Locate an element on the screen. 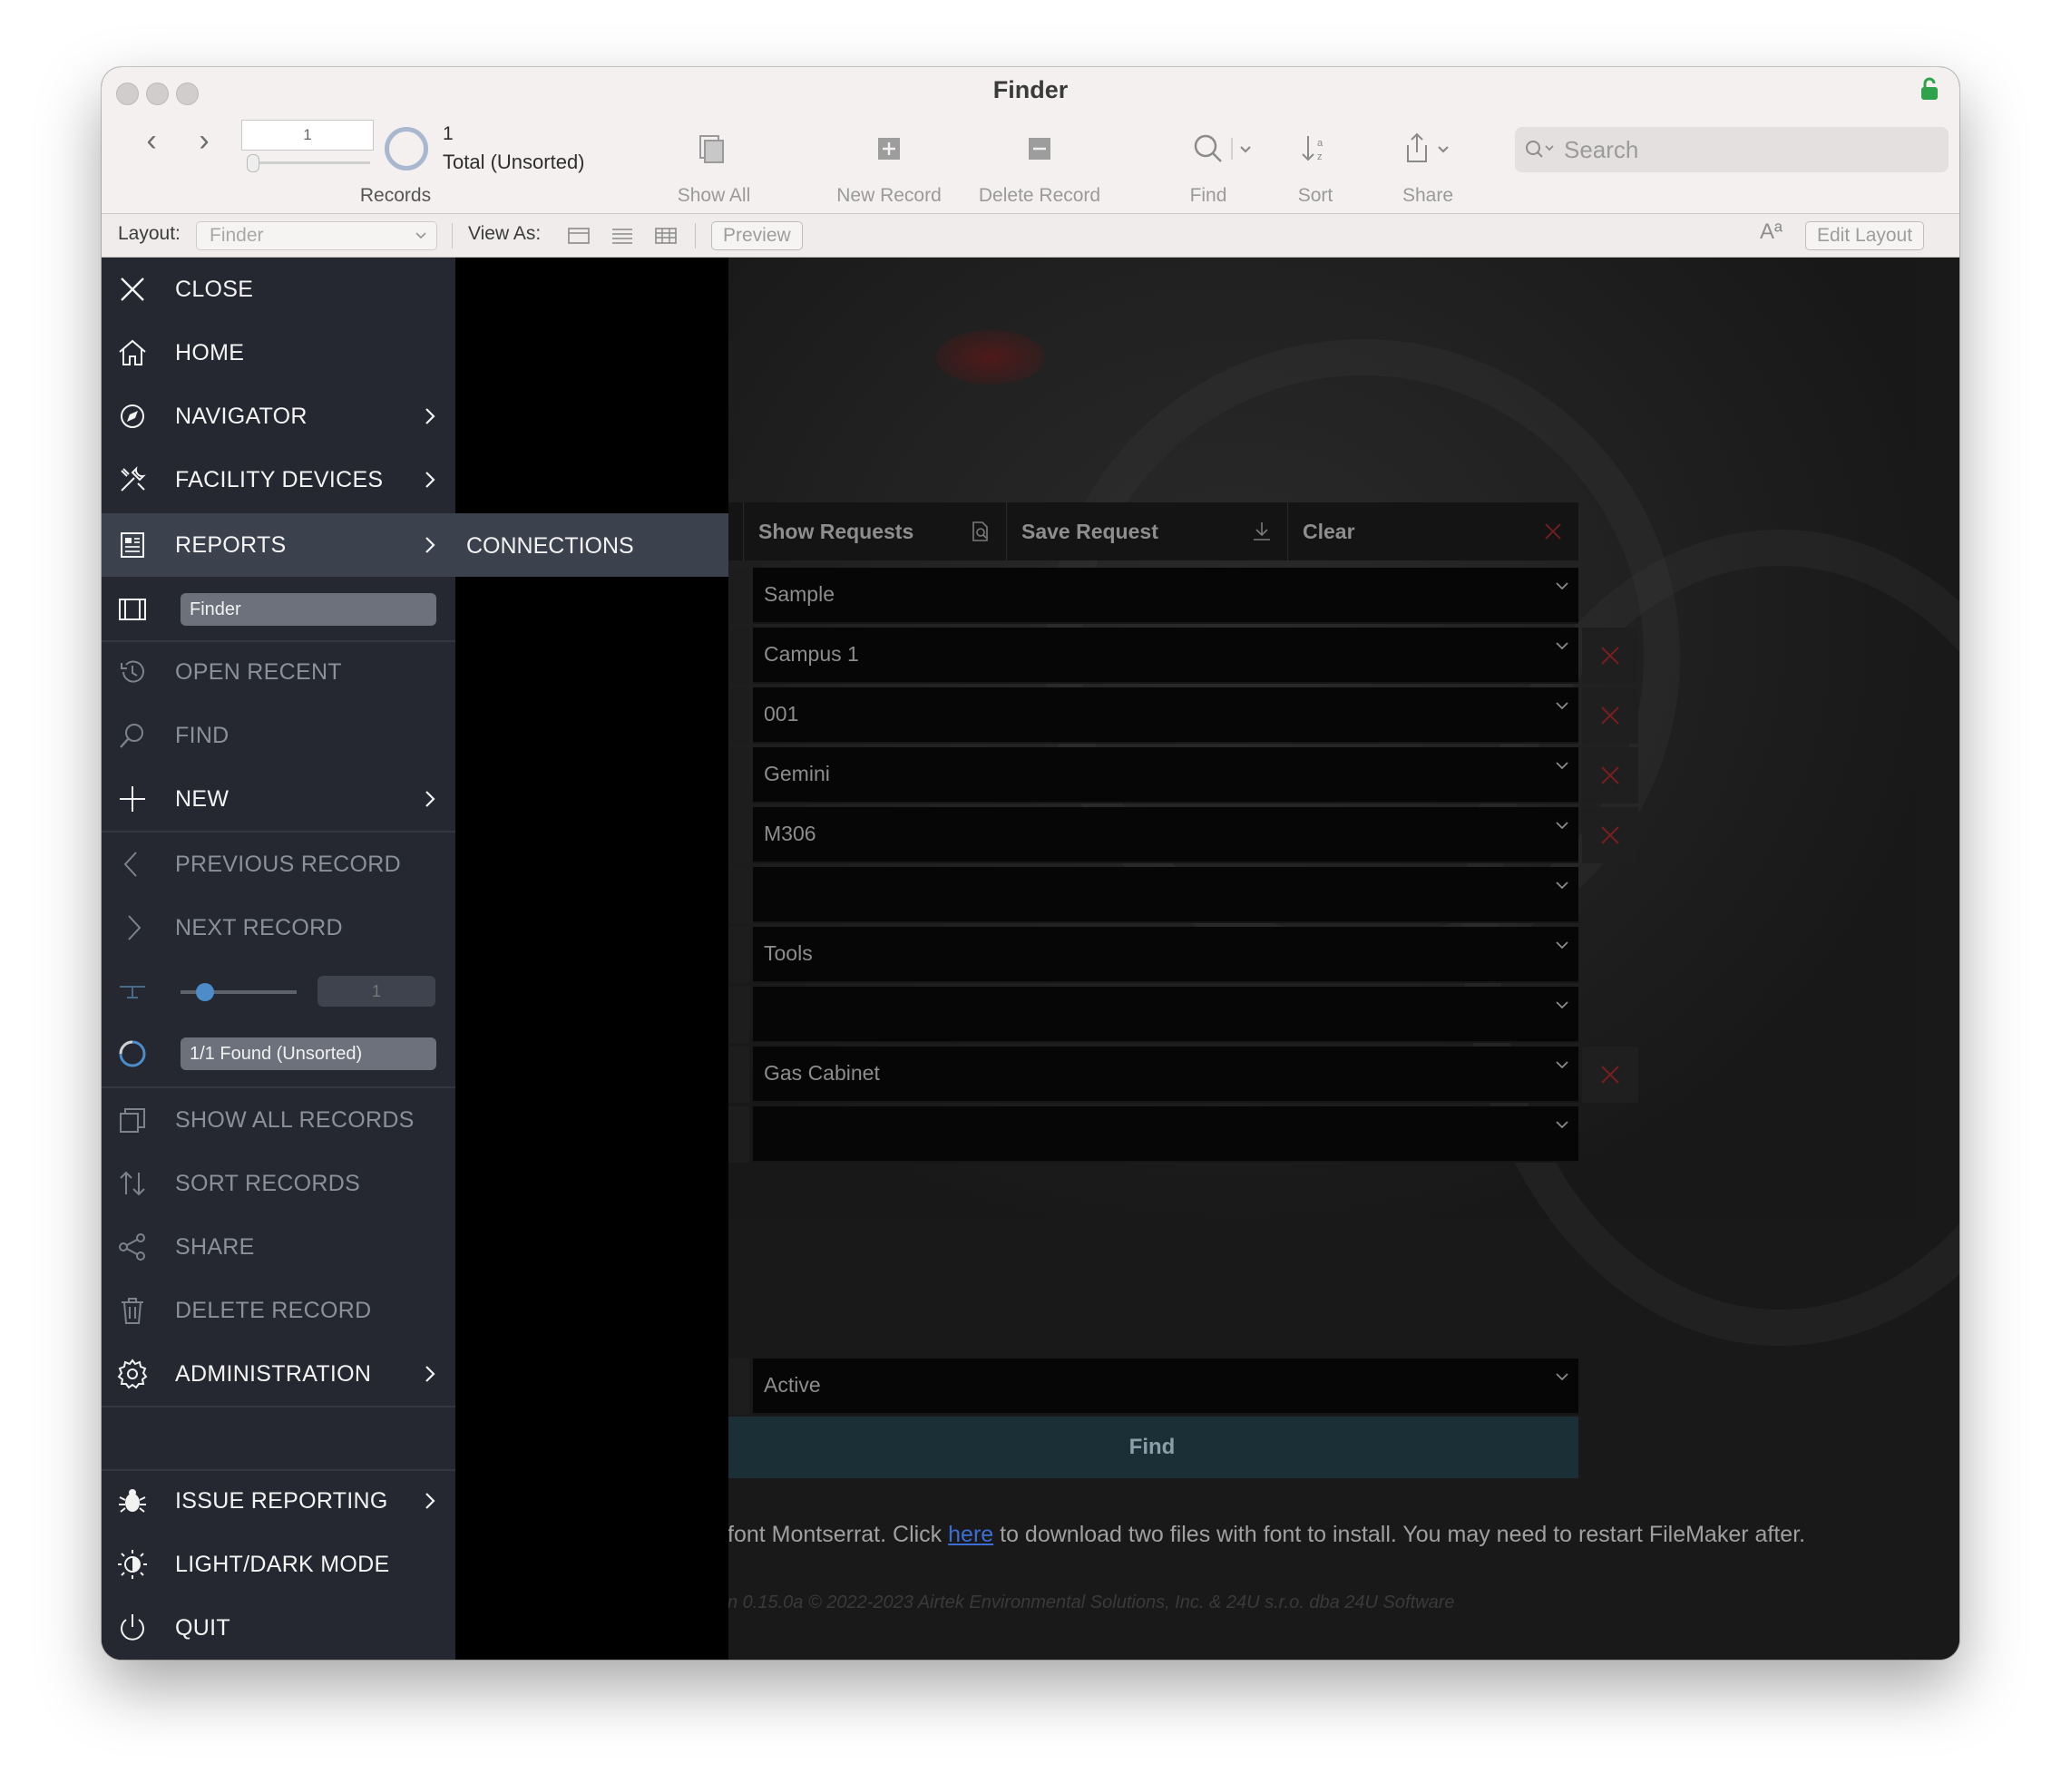 Image resolution: width=2061 pixels, height=1792 pixels. find-field: Gemini is located at coordinates (1165, 775).